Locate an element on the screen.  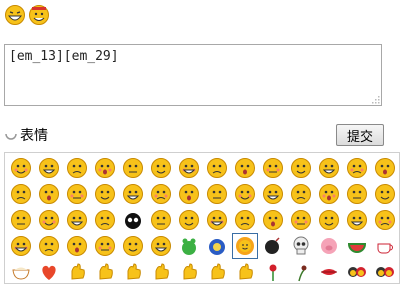
emoji-sun-face is located at coordinates (245, 246).